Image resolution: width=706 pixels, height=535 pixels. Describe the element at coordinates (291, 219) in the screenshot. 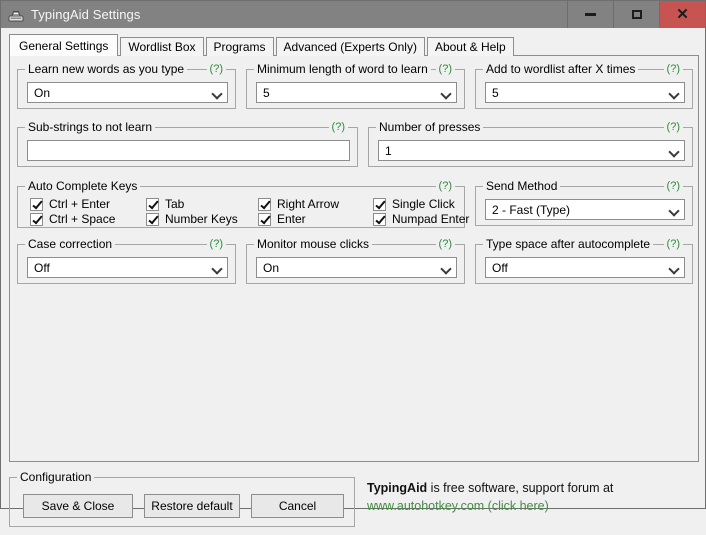

I see `checkbox-label: Enter` at that location.